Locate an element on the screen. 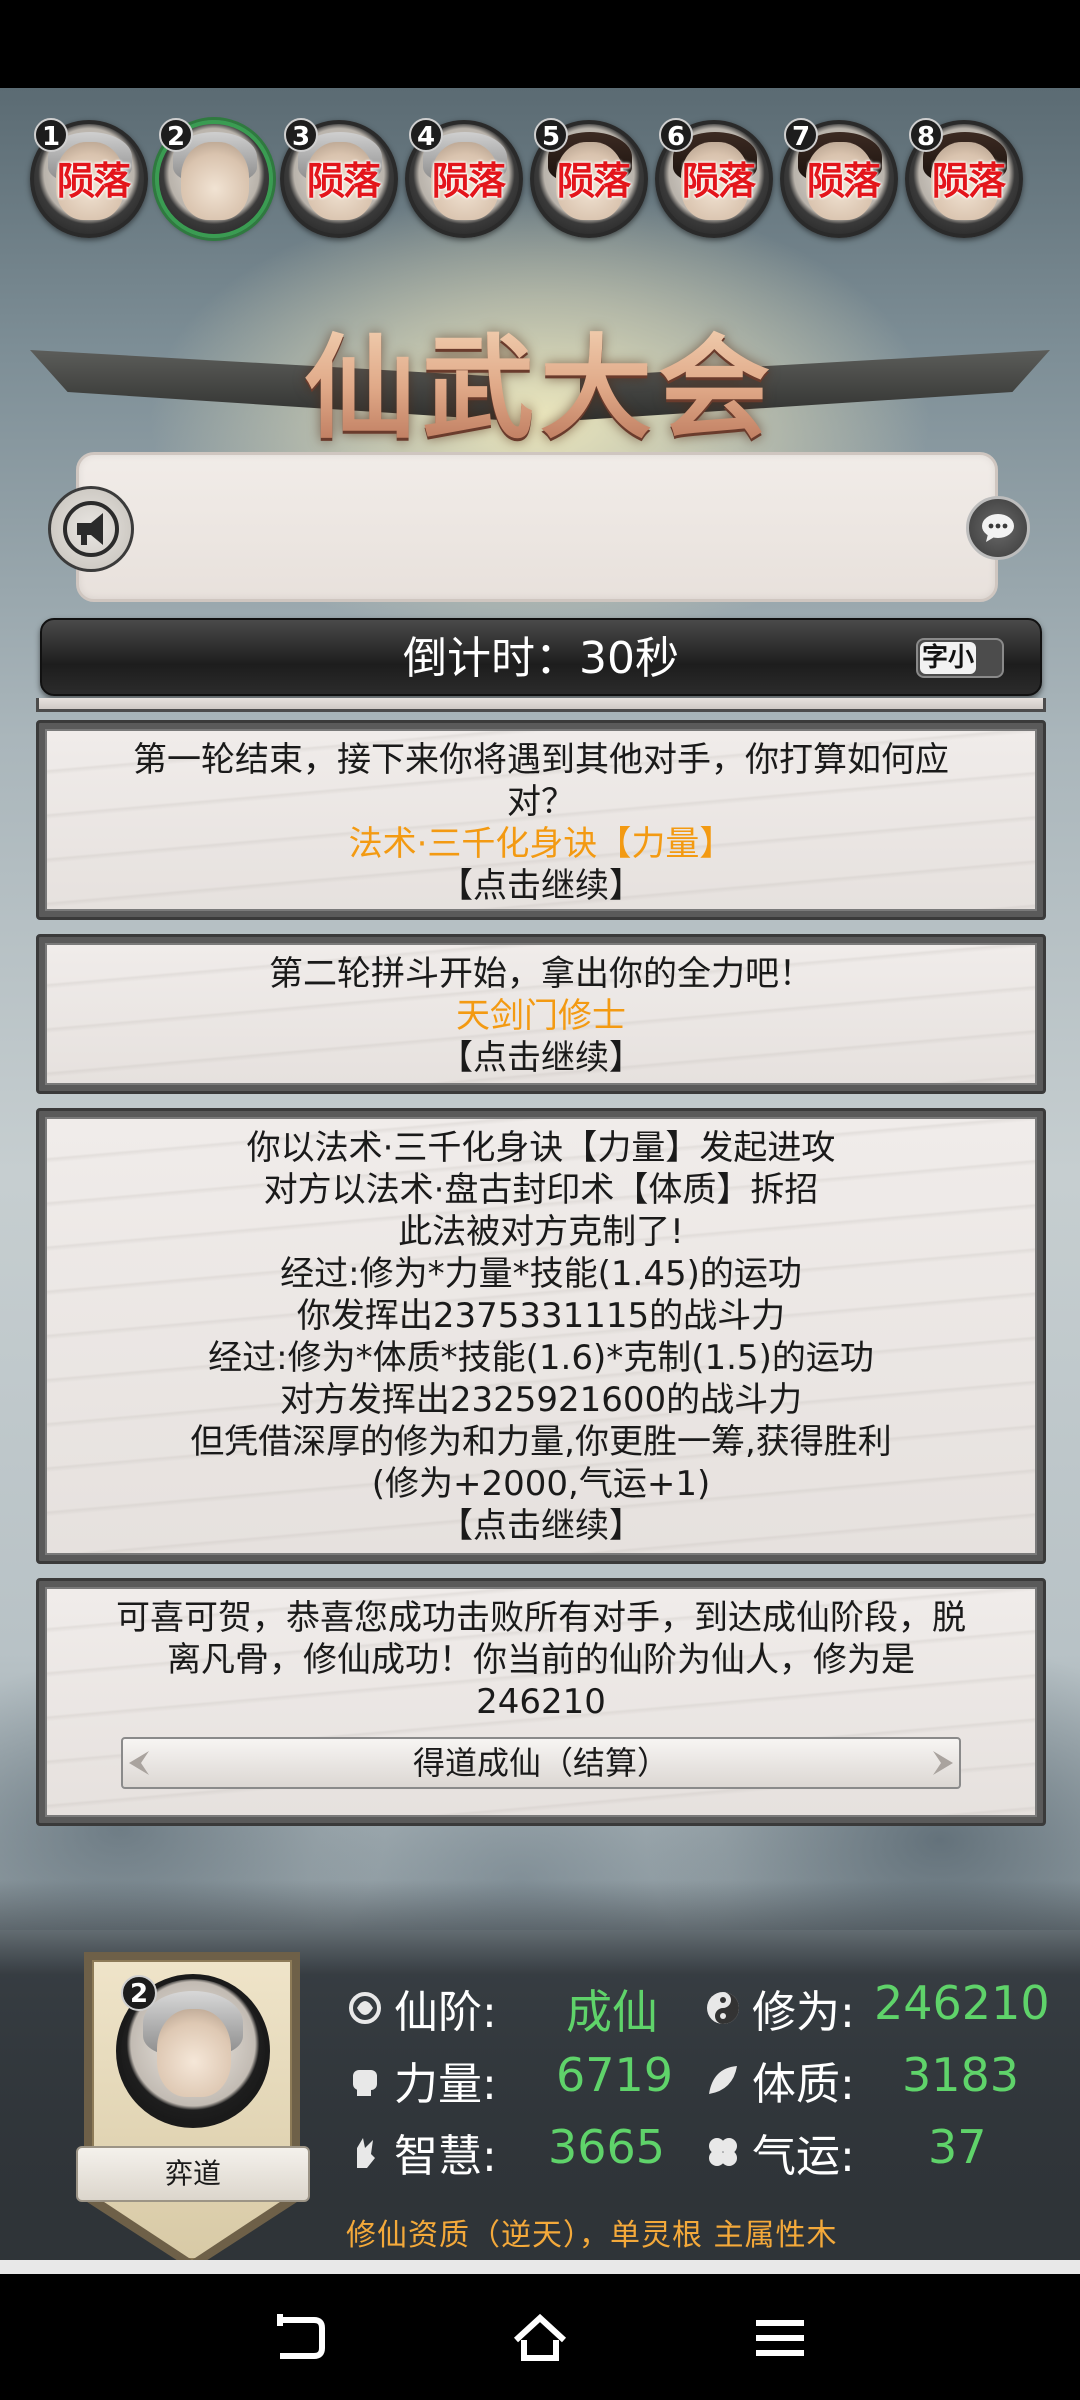 Image resolution: width=1080 pixels, height=2400 pixels. leaf-icon is located at coordinates (723, 2080).